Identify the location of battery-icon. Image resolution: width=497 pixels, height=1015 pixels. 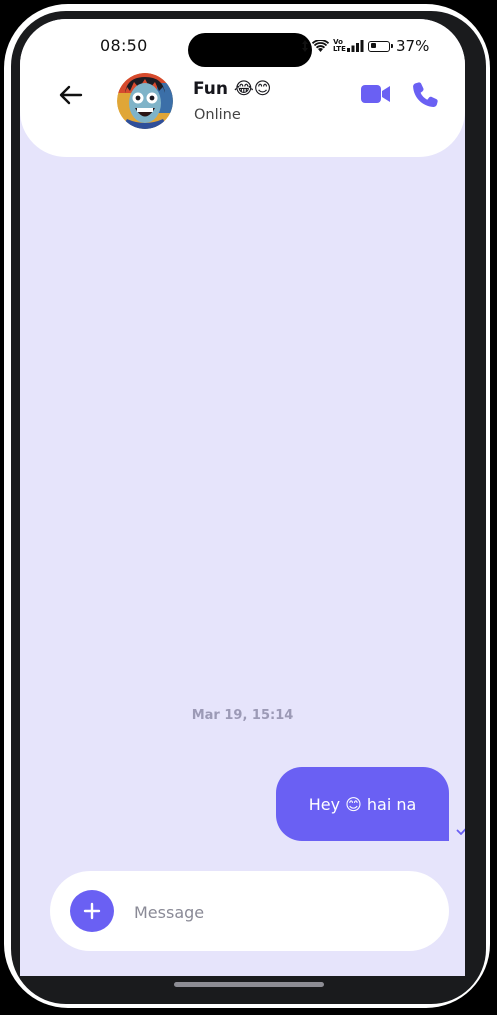
(380, 46).